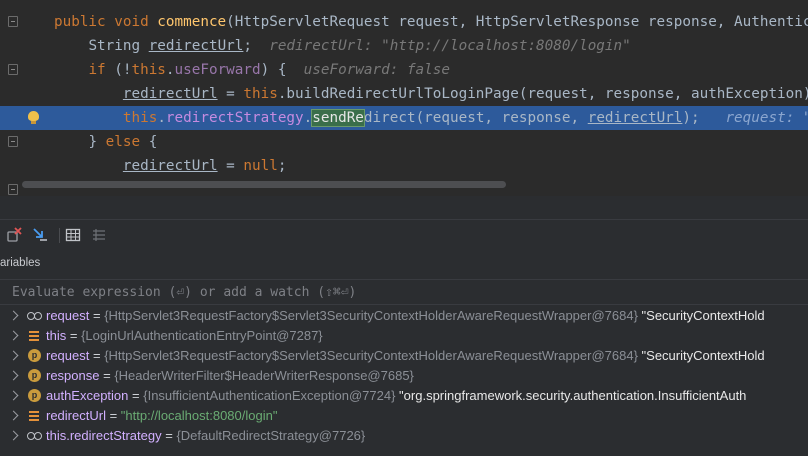 This screenshot has height=456, width=808. What do you see at coordinates (376, 70) in the screenshot?
I see `inline-value-hint: useForward: false` at bounding box center [376, 70].